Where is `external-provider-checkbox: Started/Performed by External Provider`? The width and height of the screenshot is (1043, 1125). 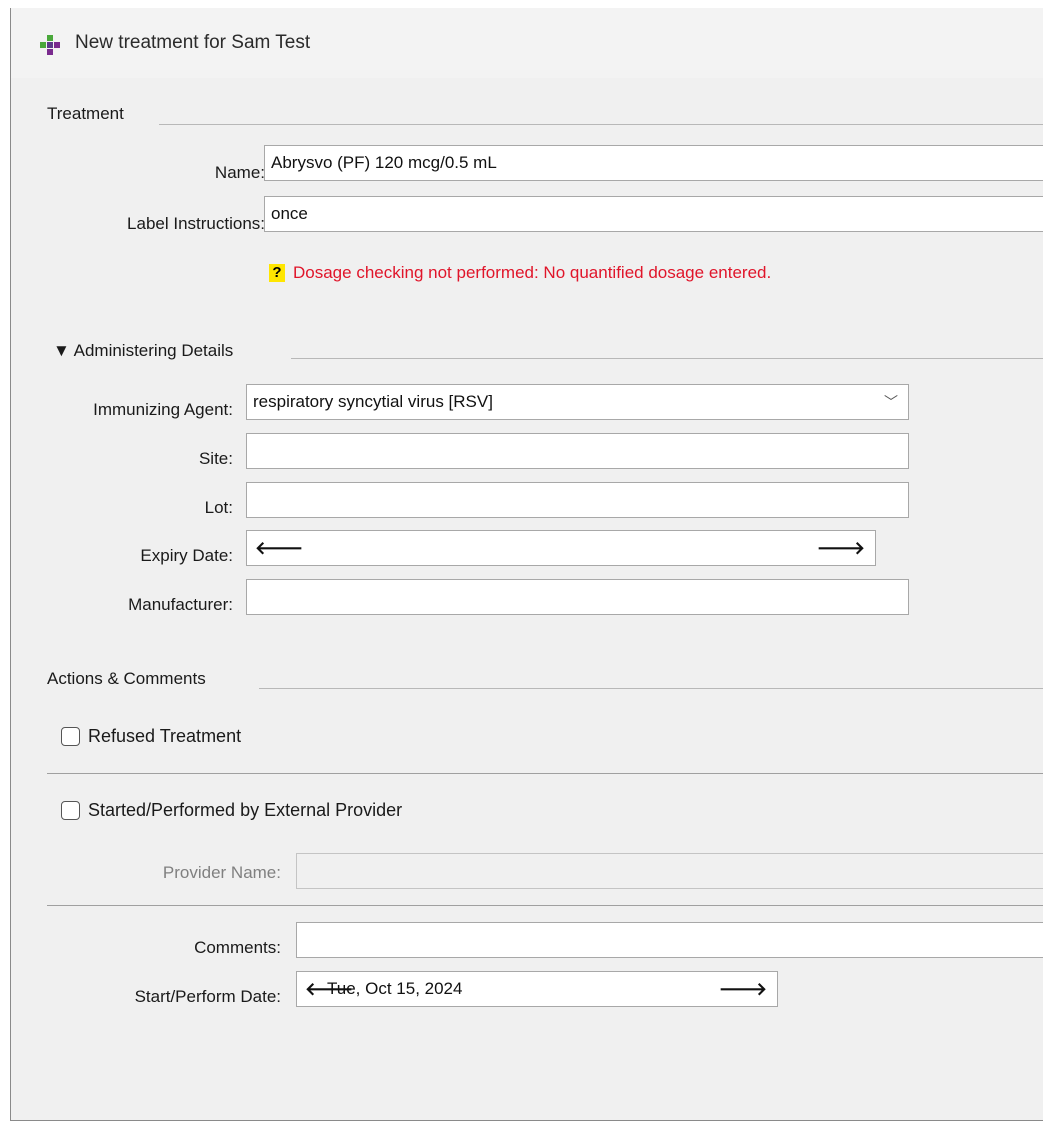 external-provider-checkbox: Started/Performed by External Provider is located at coordinates (231, 810).